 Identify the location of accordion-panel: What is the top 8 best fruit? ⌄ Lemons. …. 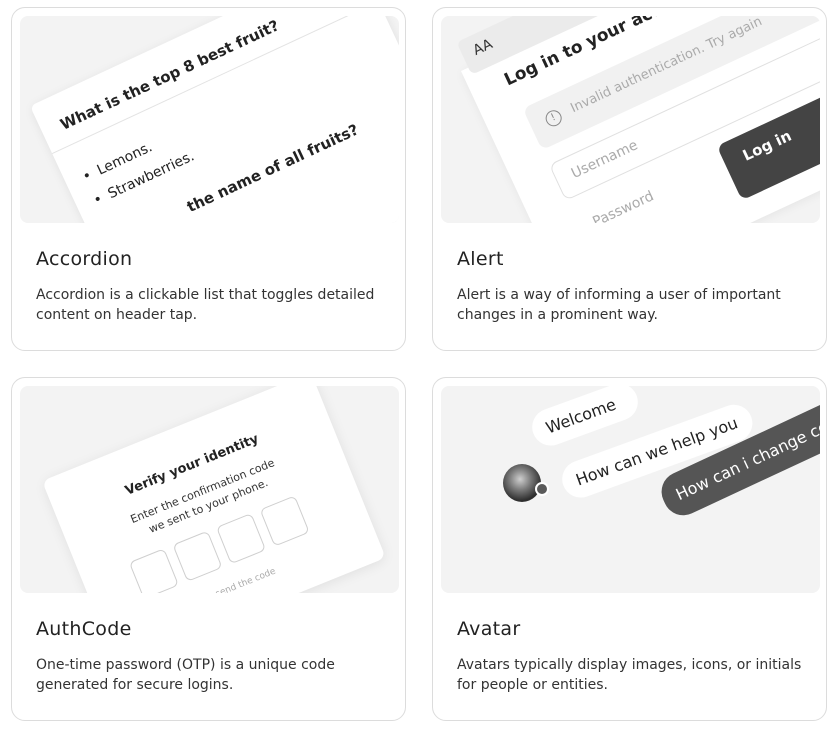
(214, 119).